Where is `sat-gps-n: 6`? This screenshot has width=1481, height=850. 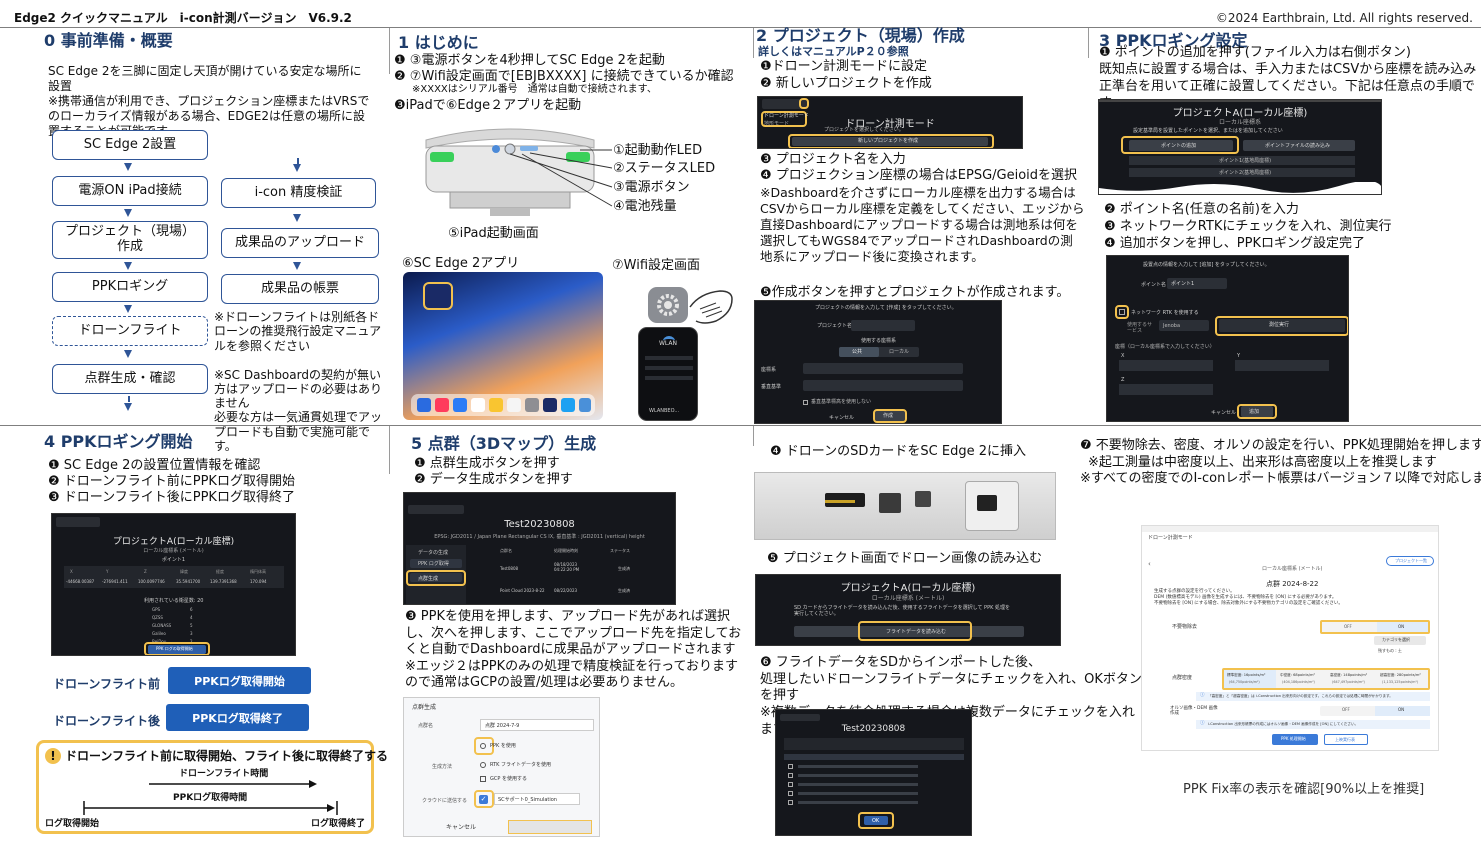
sat-gps-n: 6 is located at coordinates (191, 609).